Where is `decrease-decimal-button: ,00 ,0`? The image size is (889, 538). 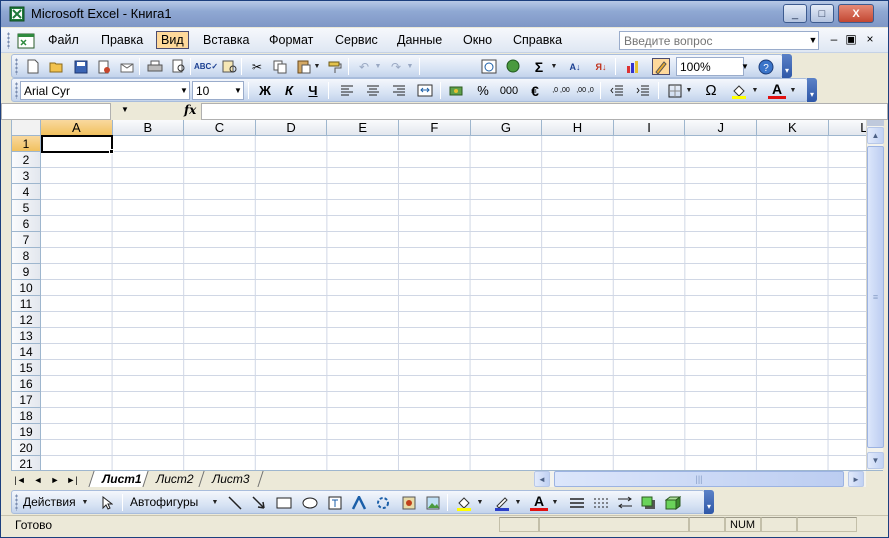
decrease-decimal-button: ,00 ,0 is located at coordinates (585, 90).